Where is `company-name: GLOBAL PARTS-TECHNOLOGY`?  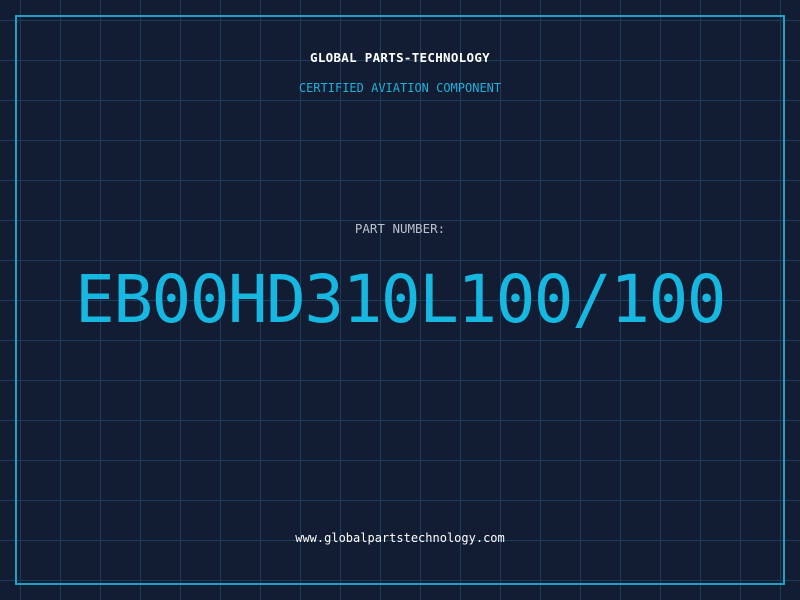
company-name: GLOBAL PARTS-TECHNOLOGY is located at coordinates (400, 57).